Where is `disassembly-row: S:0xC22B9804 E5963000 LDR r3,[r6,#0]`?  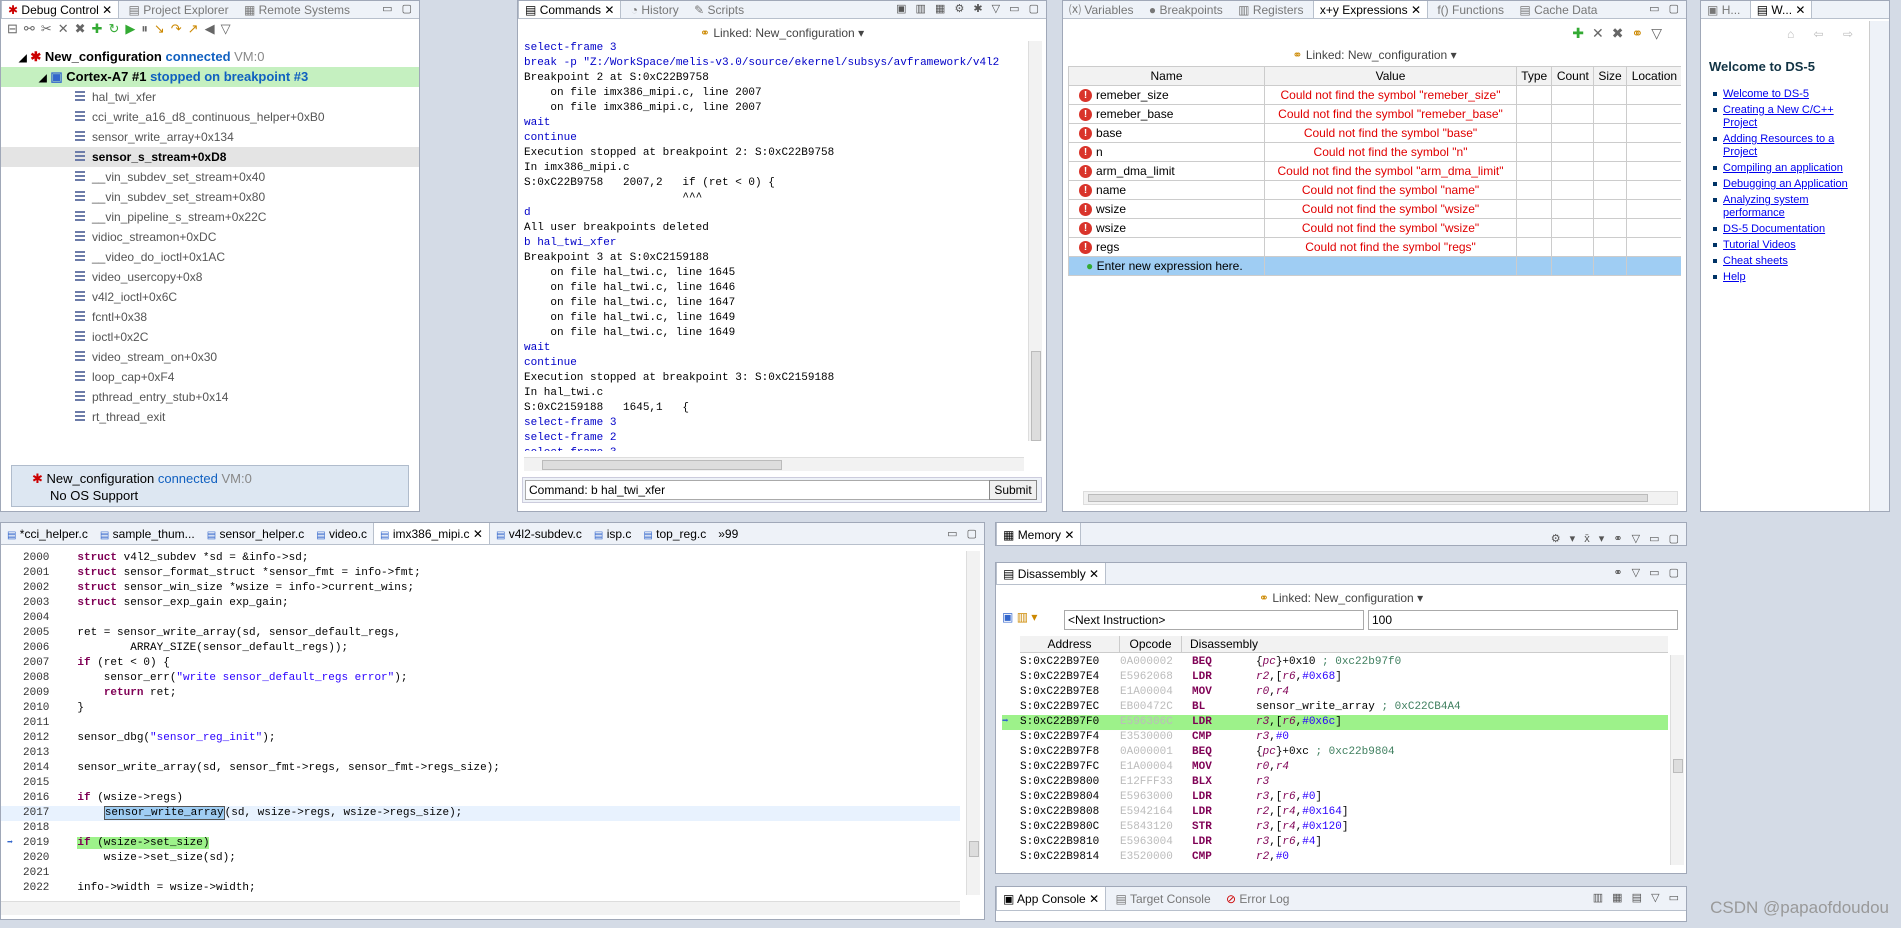
disassembly-row: S:0xC22B9804 E5963000 LDR r3,[r6,#0] is located at coordinates (1335, 797).